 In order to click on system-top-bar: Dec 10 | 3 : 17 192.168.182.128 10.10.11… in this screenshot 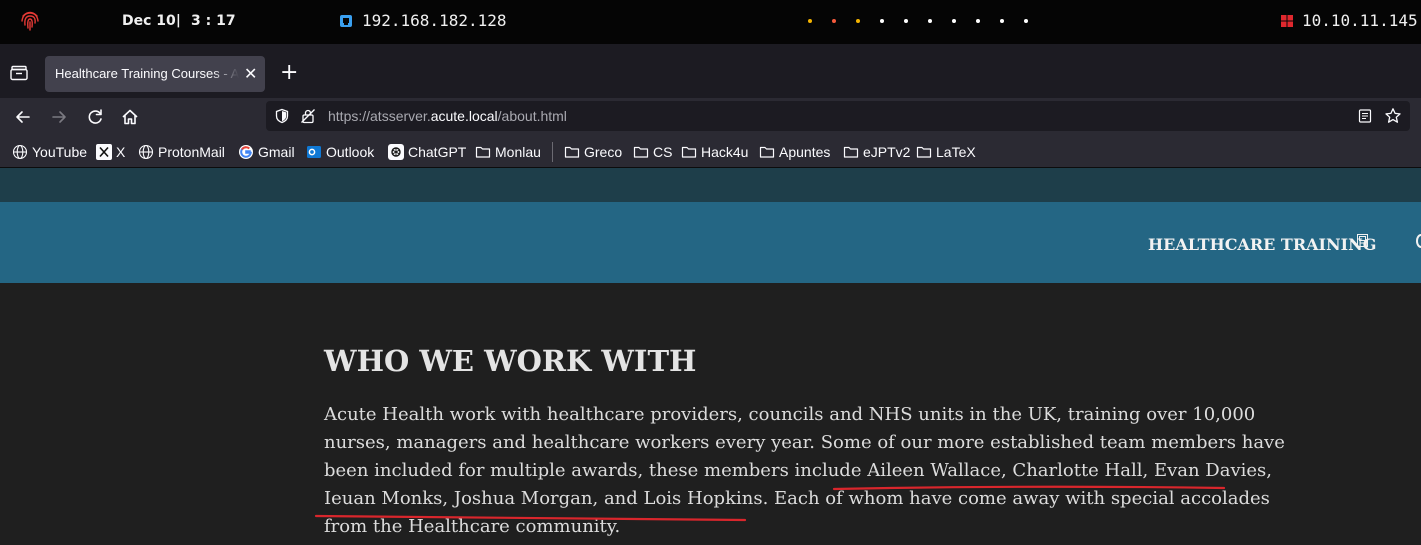, I will do `click(710, 22)`.